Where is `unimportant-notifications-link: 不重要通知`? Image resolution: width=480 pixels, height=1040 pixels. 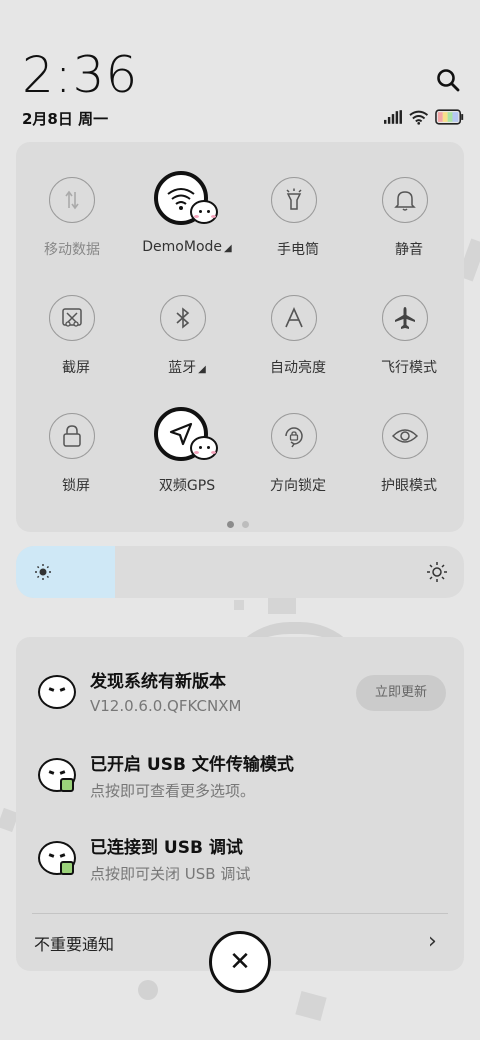
unimportant-notifications-link: 不重要通知 is located at coordinates (74, 943).